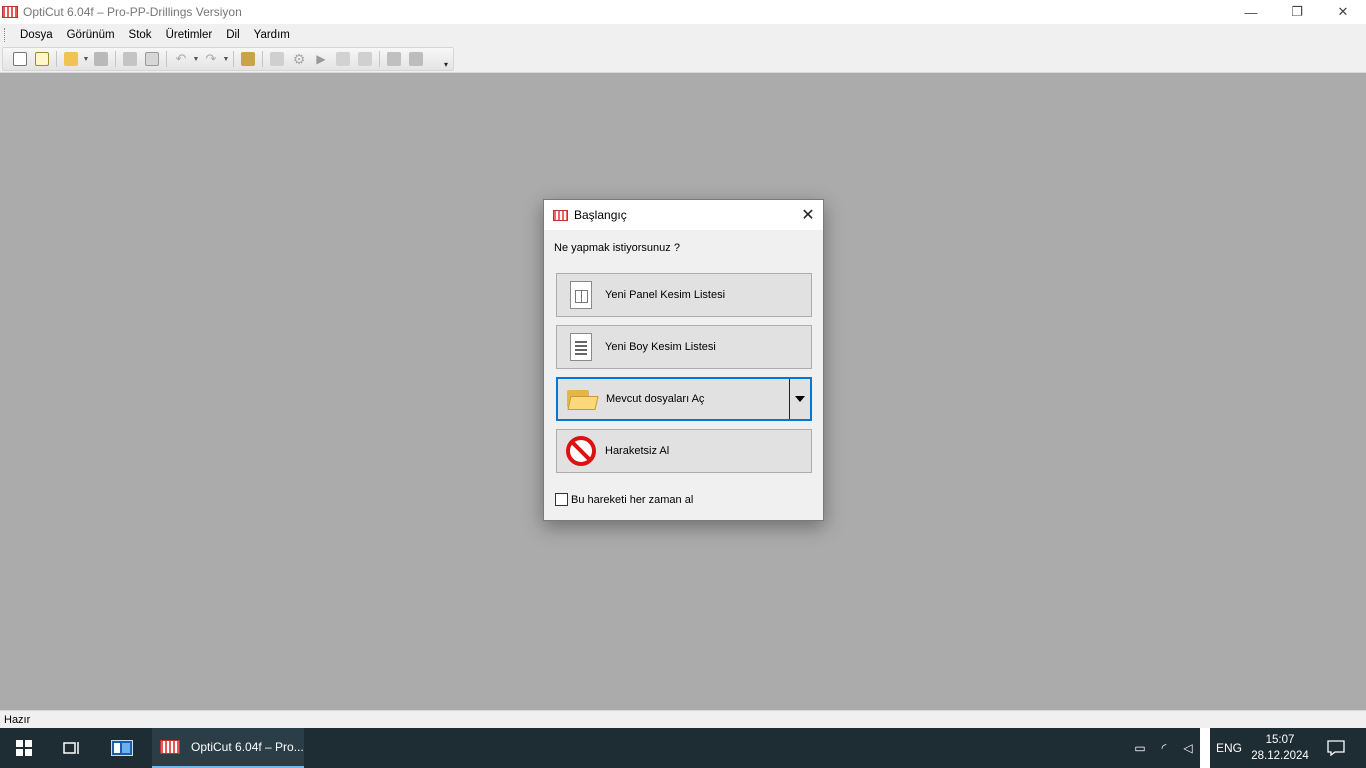 Image resolution: width=1366 pixels, height=768 pixels. Describe the element at coordinates (86, 59) in the screenshot. I see `open-dropdown-icon: ▼` at that location.